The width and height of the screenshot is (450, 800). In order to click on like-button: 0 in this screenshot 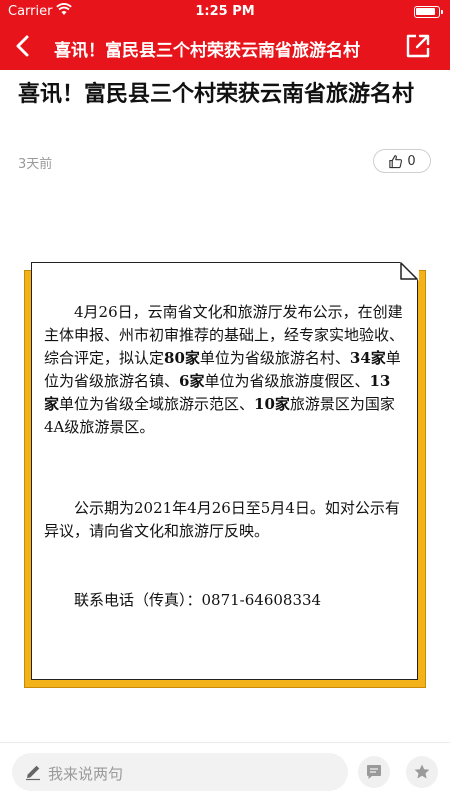, I will do `click(402, 161)`.